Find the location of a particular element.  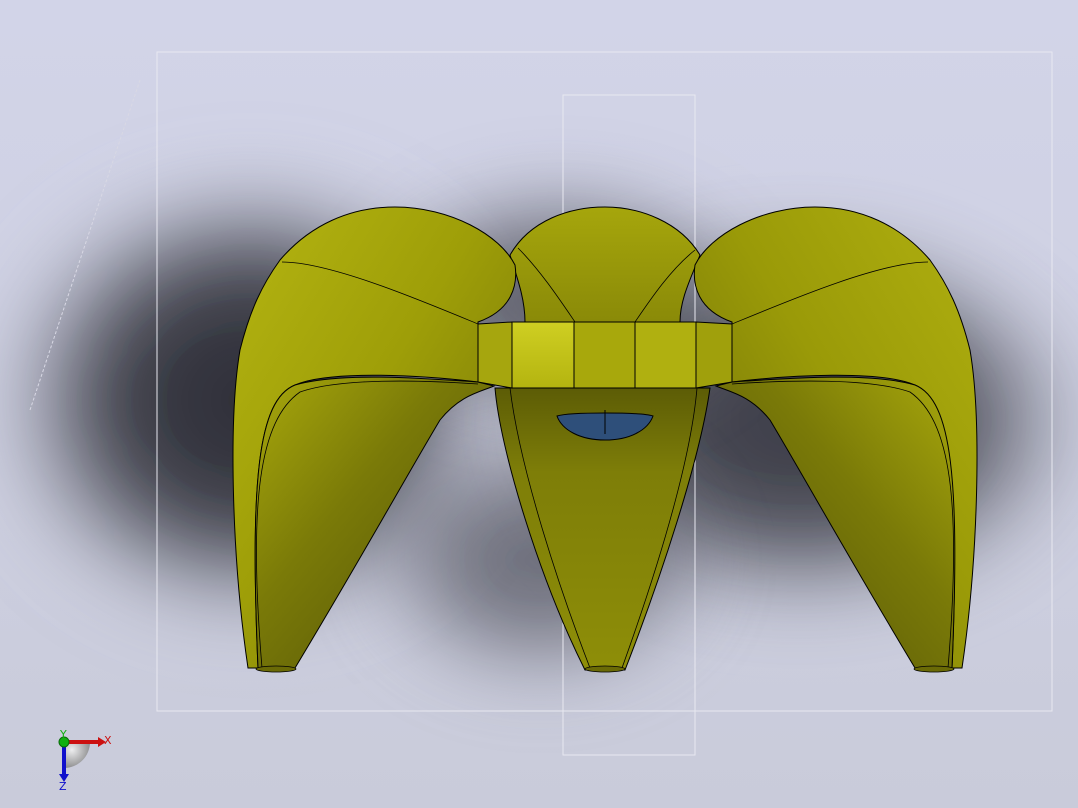

z-axis-label: Z is located at coordinates (63, 786).